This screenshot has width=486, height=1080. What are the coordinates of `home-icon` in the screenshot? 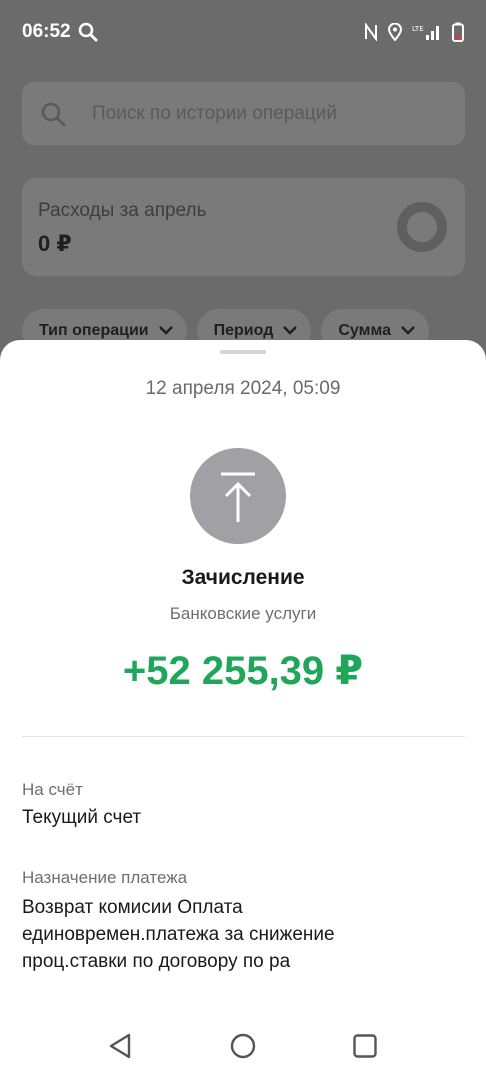 It's located at (243, 1048).